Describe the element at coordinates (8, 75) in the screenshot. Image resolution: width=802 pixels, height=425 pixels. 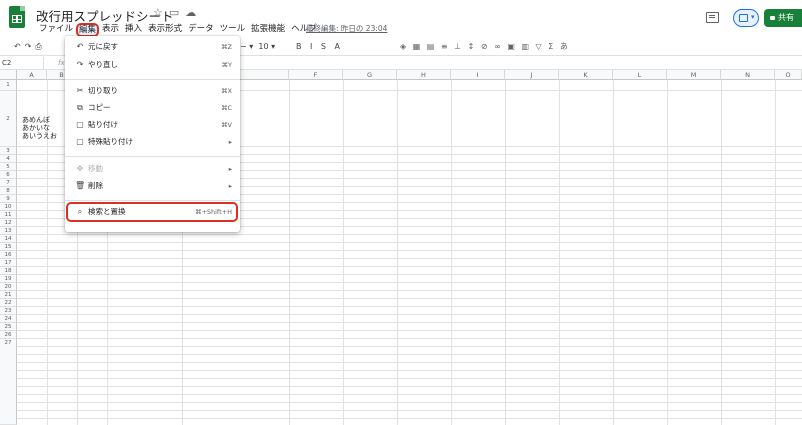
I see `select-all-corner` at that location.